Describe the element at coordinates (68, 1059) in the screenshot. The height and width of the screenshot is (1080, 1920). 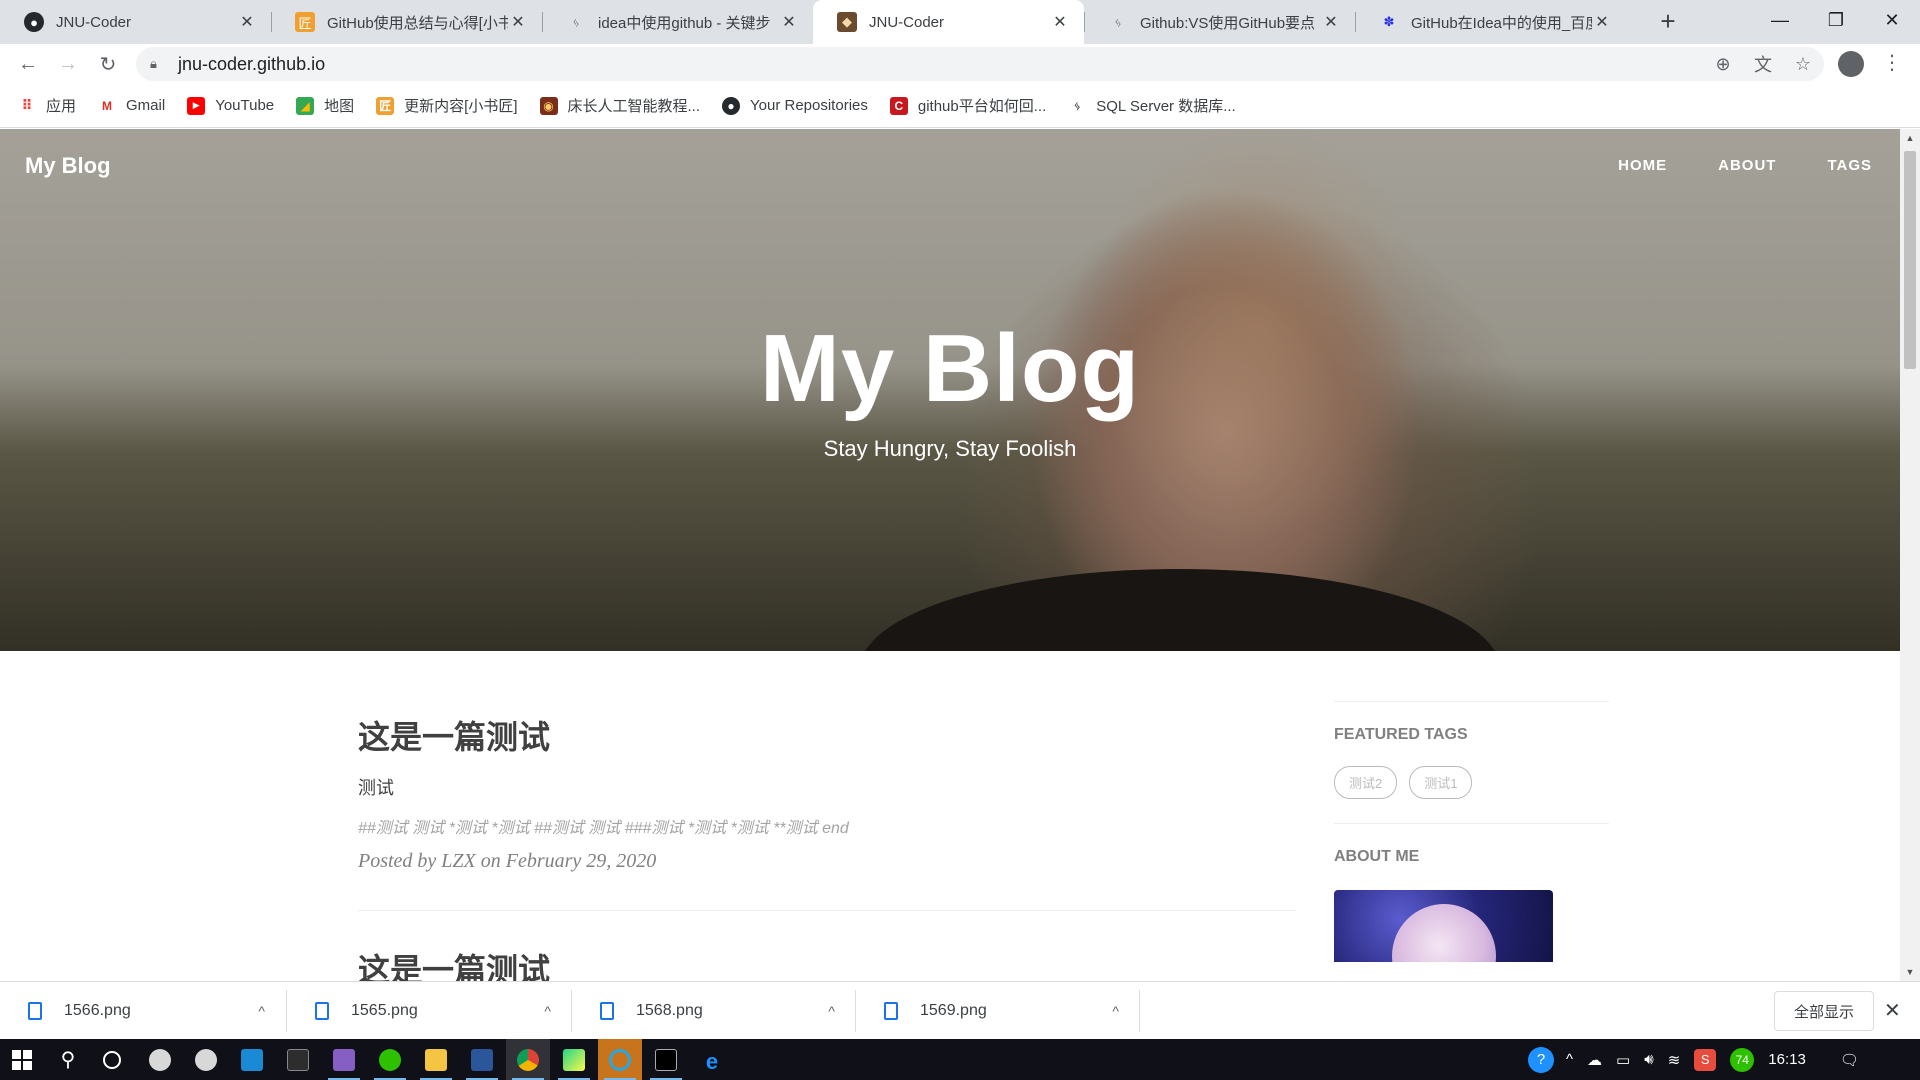
I see `taskbar-search-button: ⚲` at that location.